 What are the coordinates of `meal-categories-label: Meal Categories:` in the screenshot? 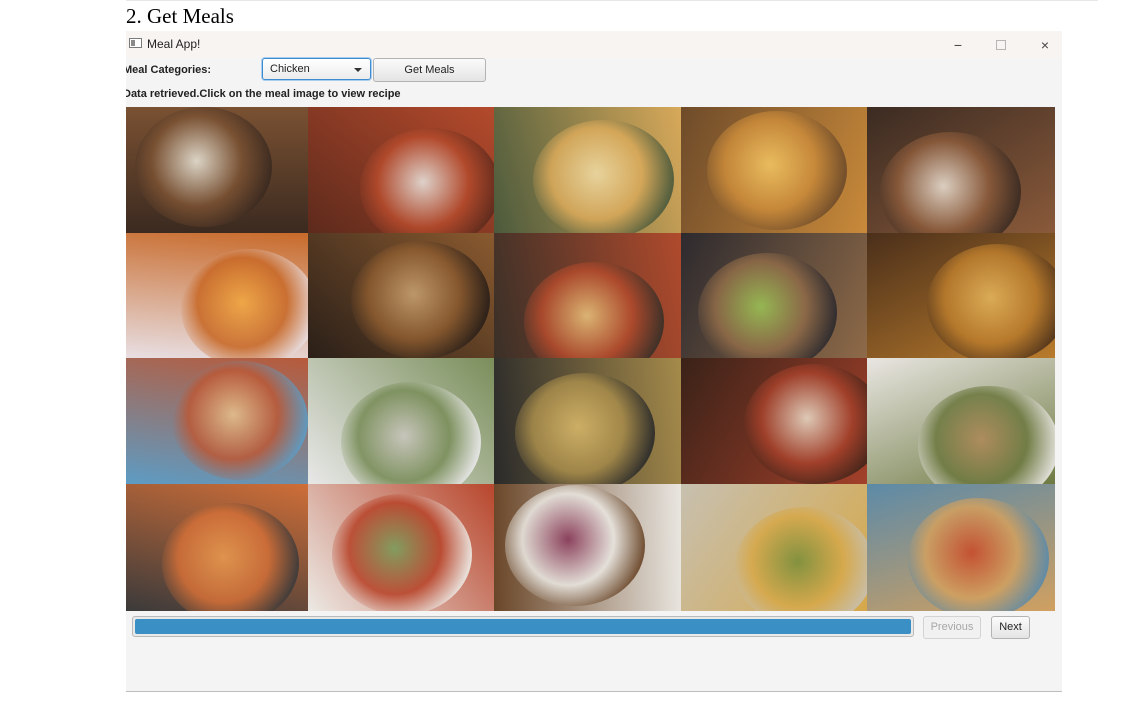 It's located at (169, 70).